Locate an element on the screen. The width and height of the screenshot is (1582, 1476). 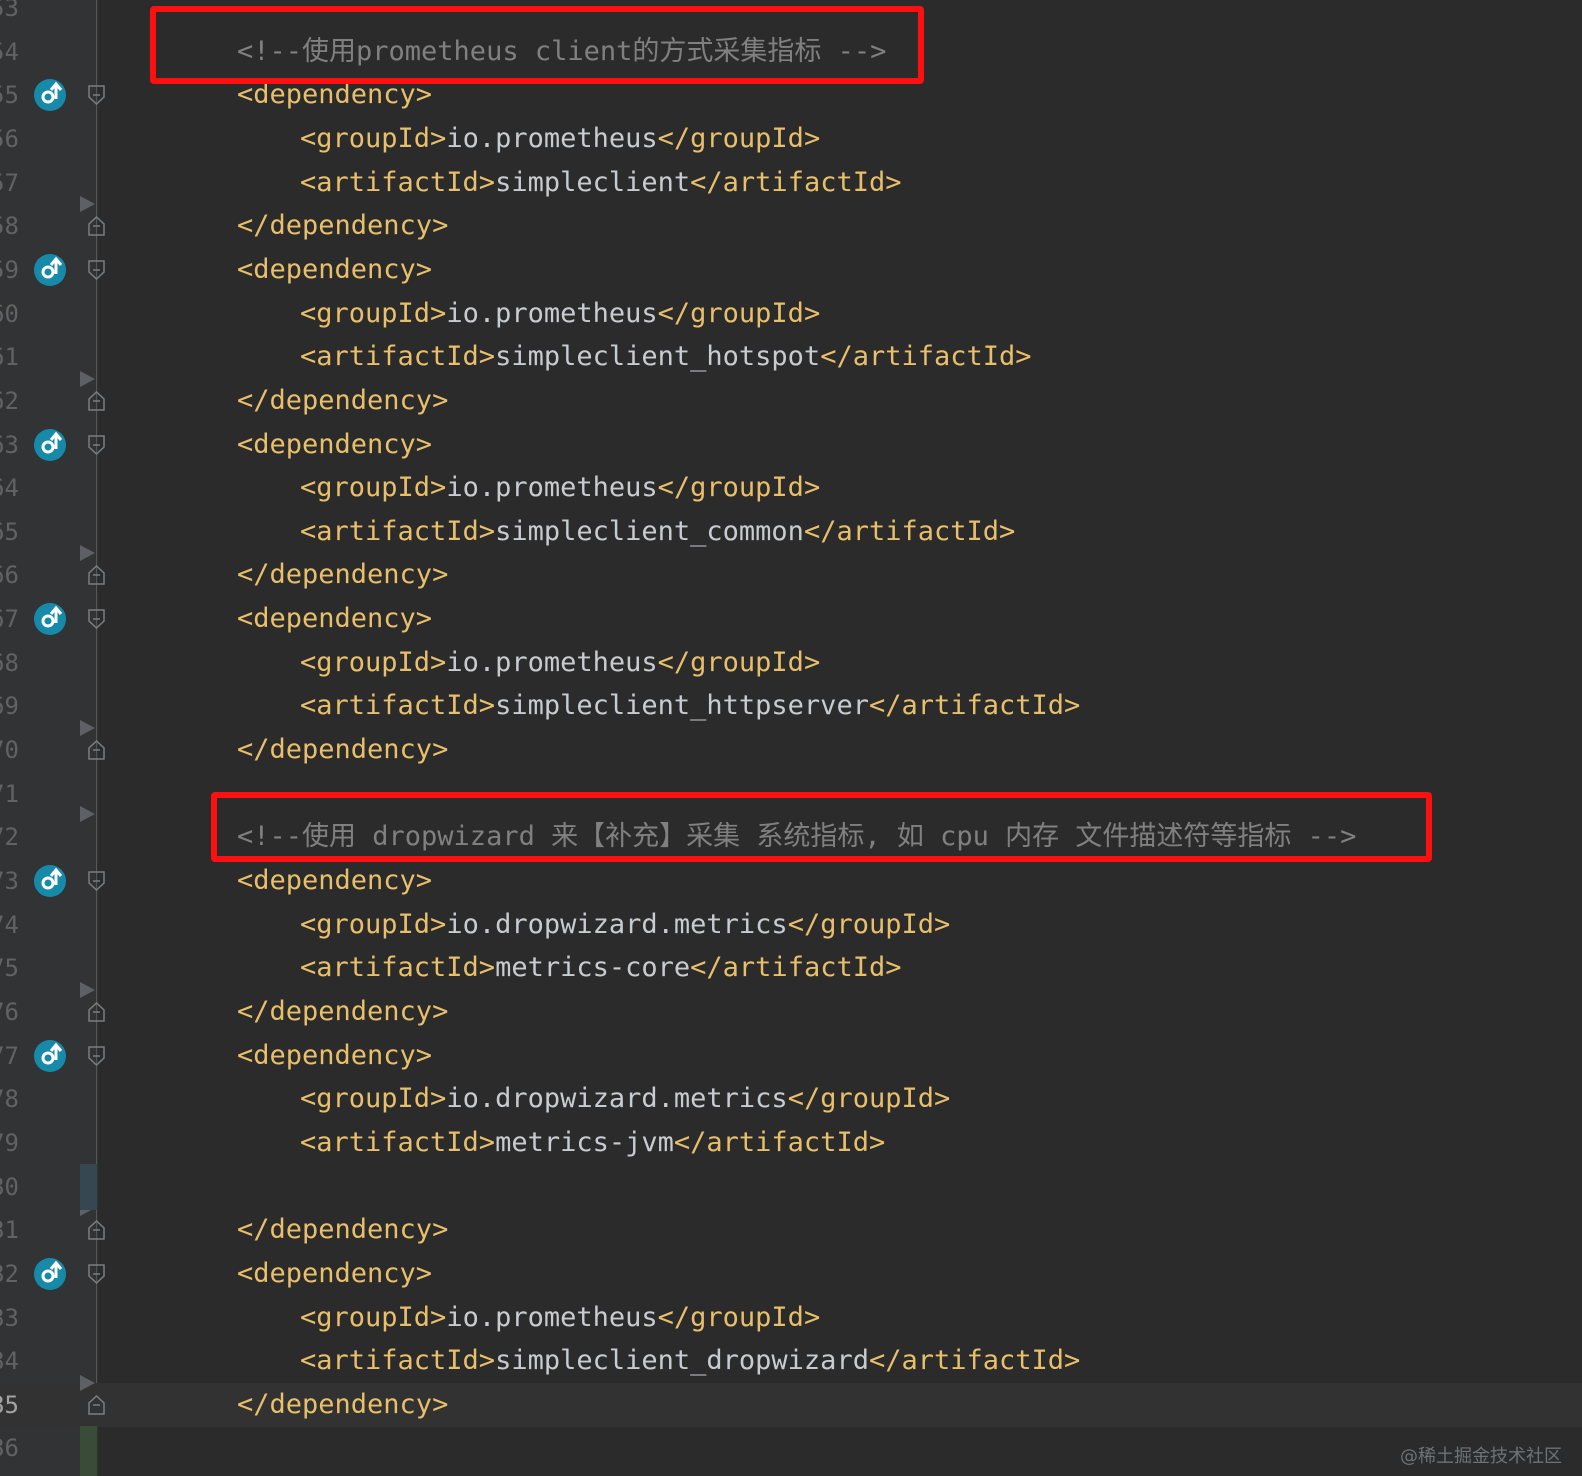
code-line: 67 <dependency> is located at coordinates (791, 619).